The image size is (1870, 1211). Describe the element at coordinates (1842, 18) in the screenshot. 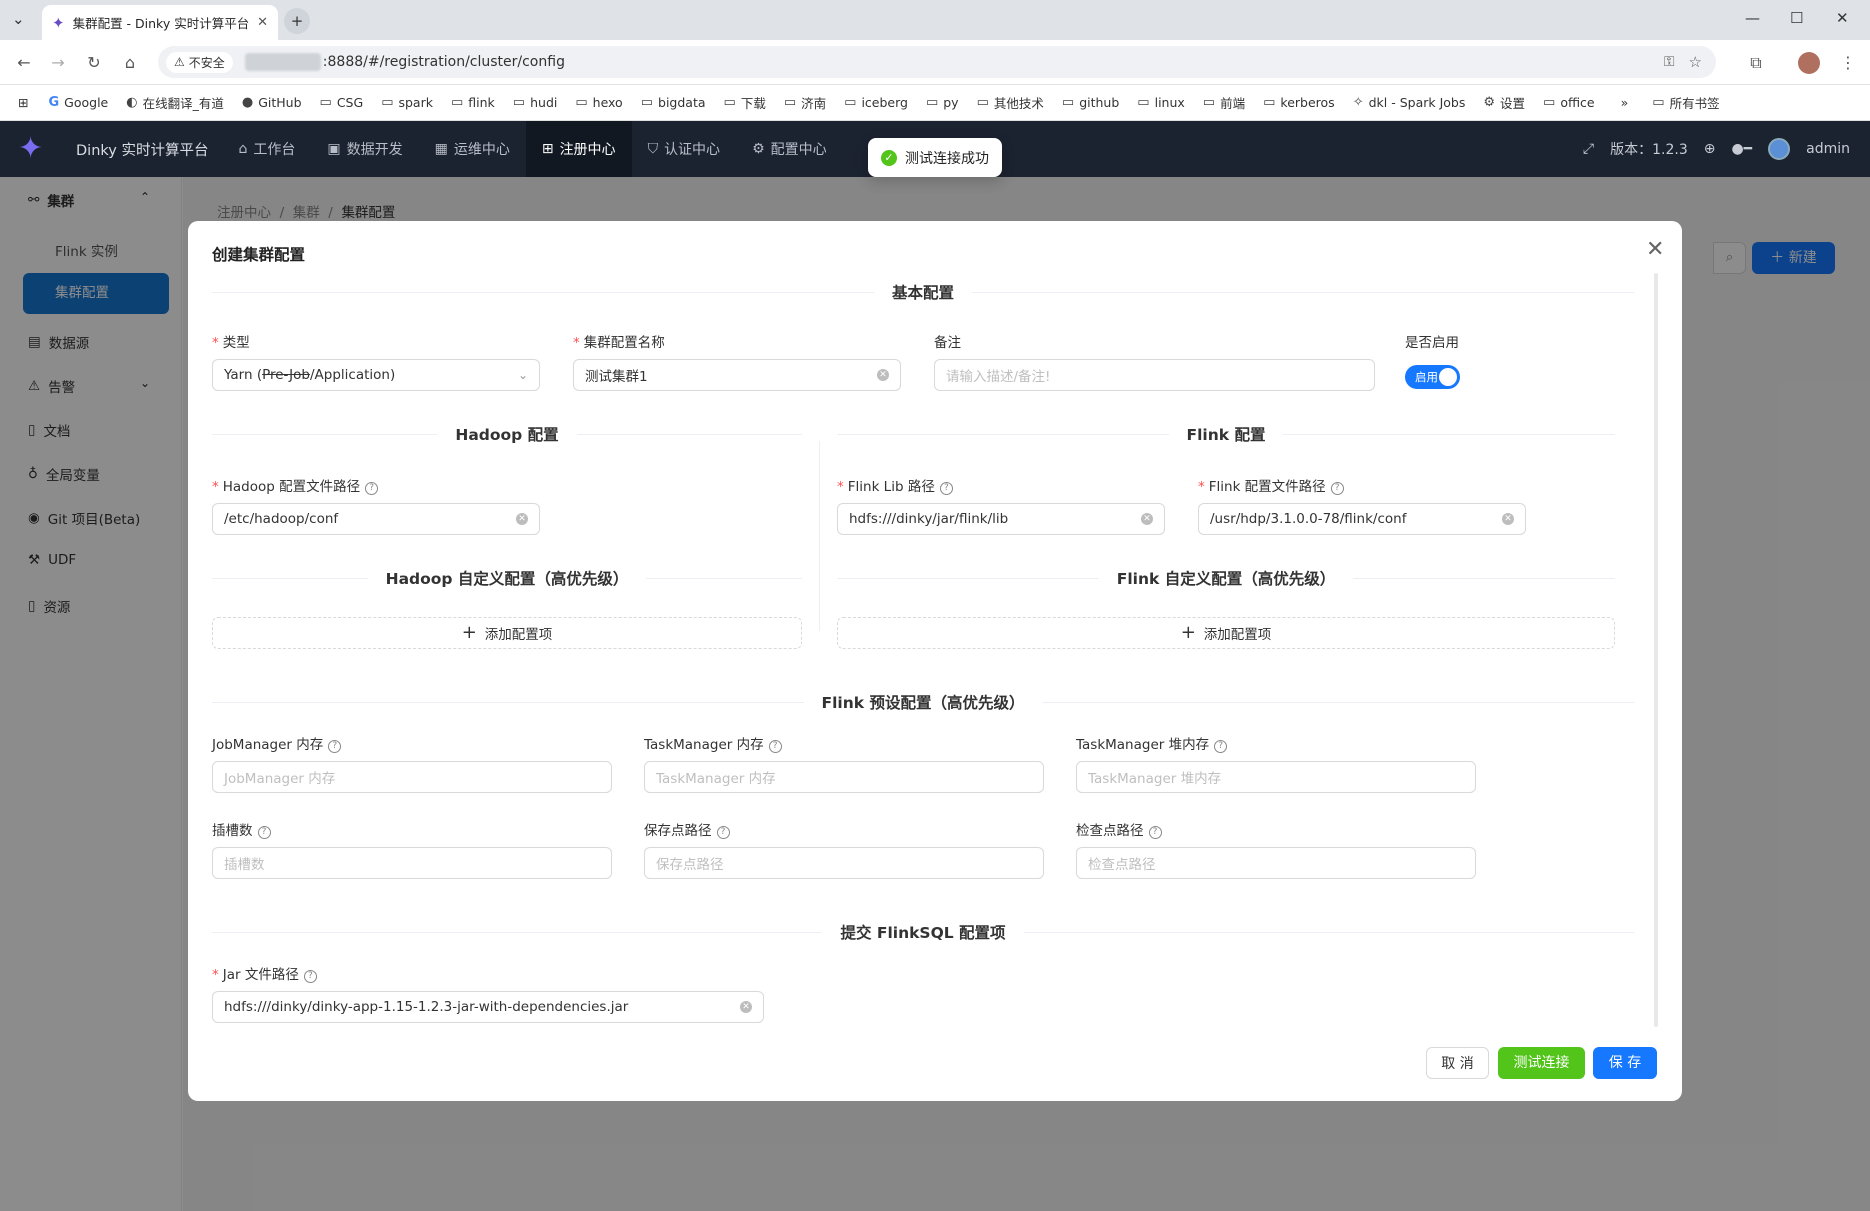

I see `close-window-icon: ✕` at that location.